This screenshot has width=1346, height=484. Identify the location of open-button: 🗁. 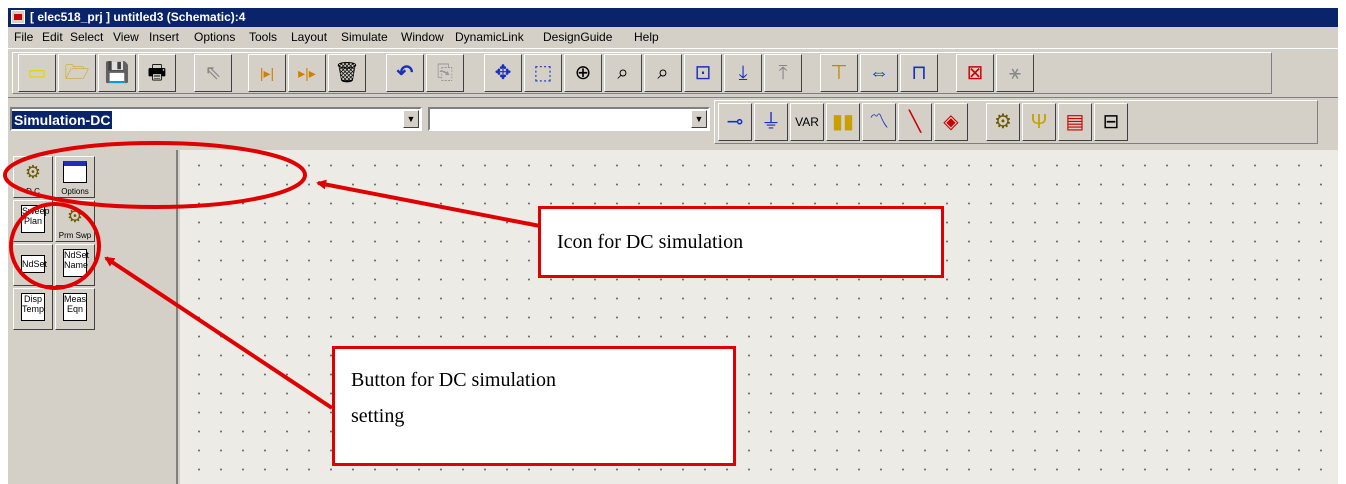
(77, 73).